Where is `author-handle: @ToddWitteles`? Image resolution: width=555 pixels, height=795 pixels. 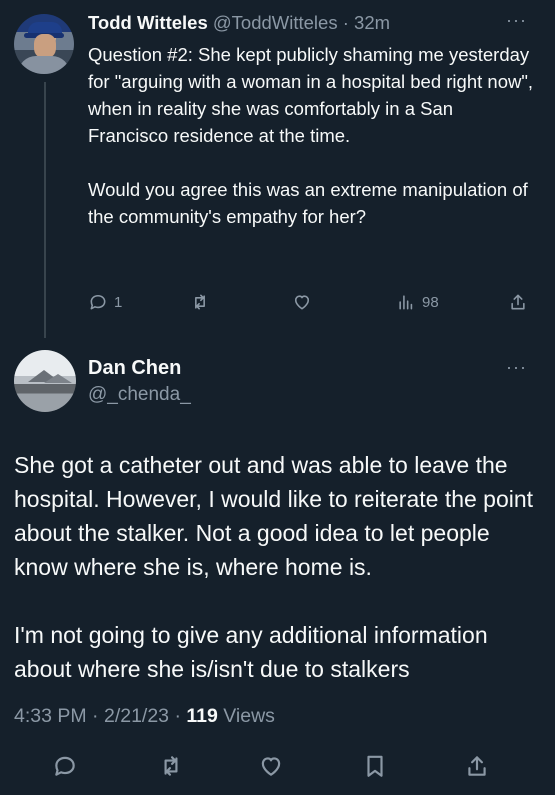 author-handle: @ToddWitteles is located at coordinates (275, 22).